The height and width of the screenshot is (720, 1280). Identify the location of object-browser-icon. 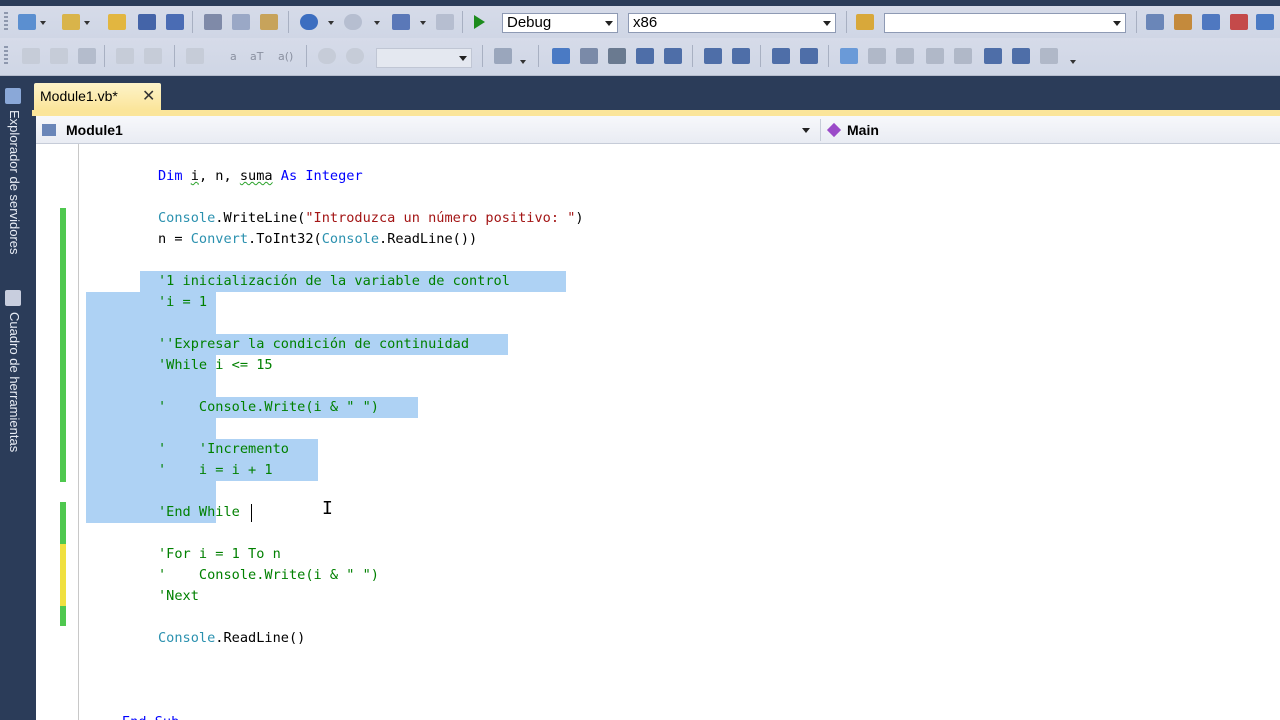
(1211, 22).